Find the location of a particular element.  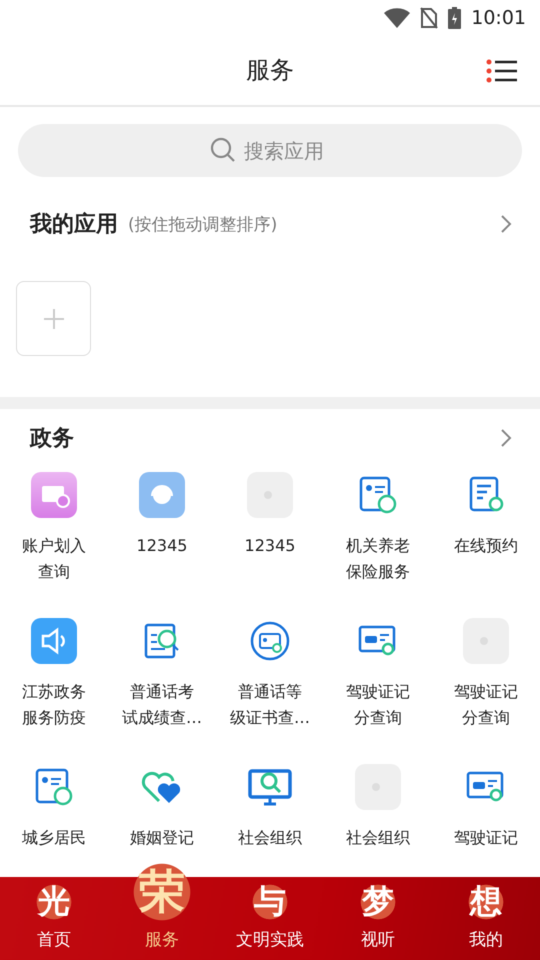

app-label: 在线预约 is located at coordinates (486, 546).